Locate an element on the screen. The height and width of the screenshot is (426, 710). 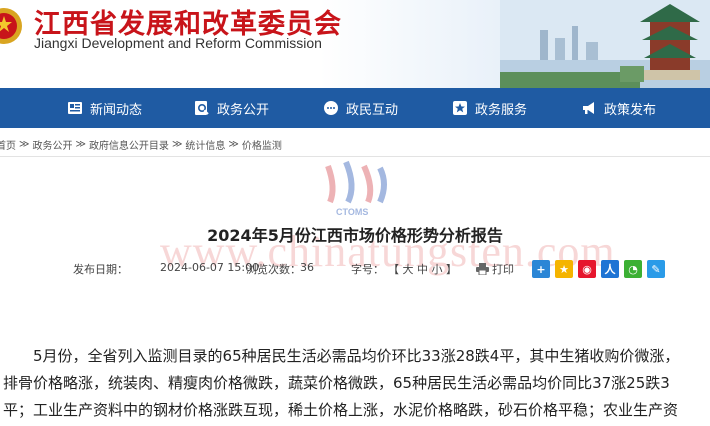
newspaper-icon is located at coordinates (75, 108).